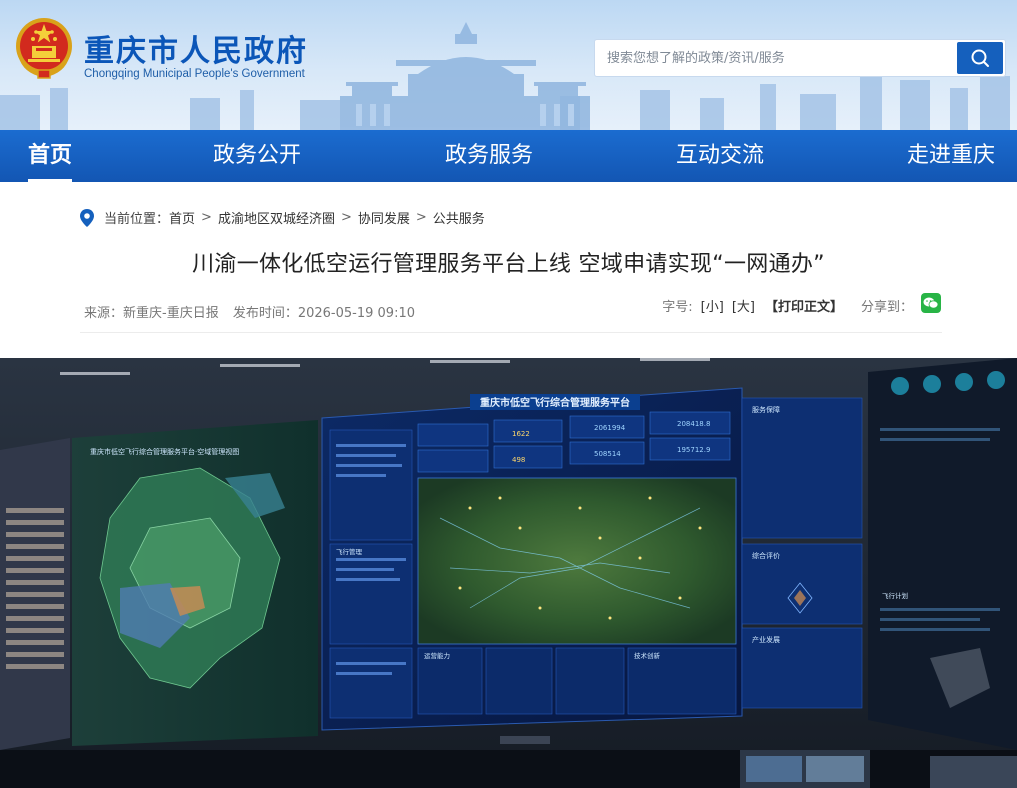 This screenshot has width=1017, height=788. Describe the element at coordinates (384, 217) in the screenshot. I see `breadcrumb-item-collaboration: 协同发展` at that location.